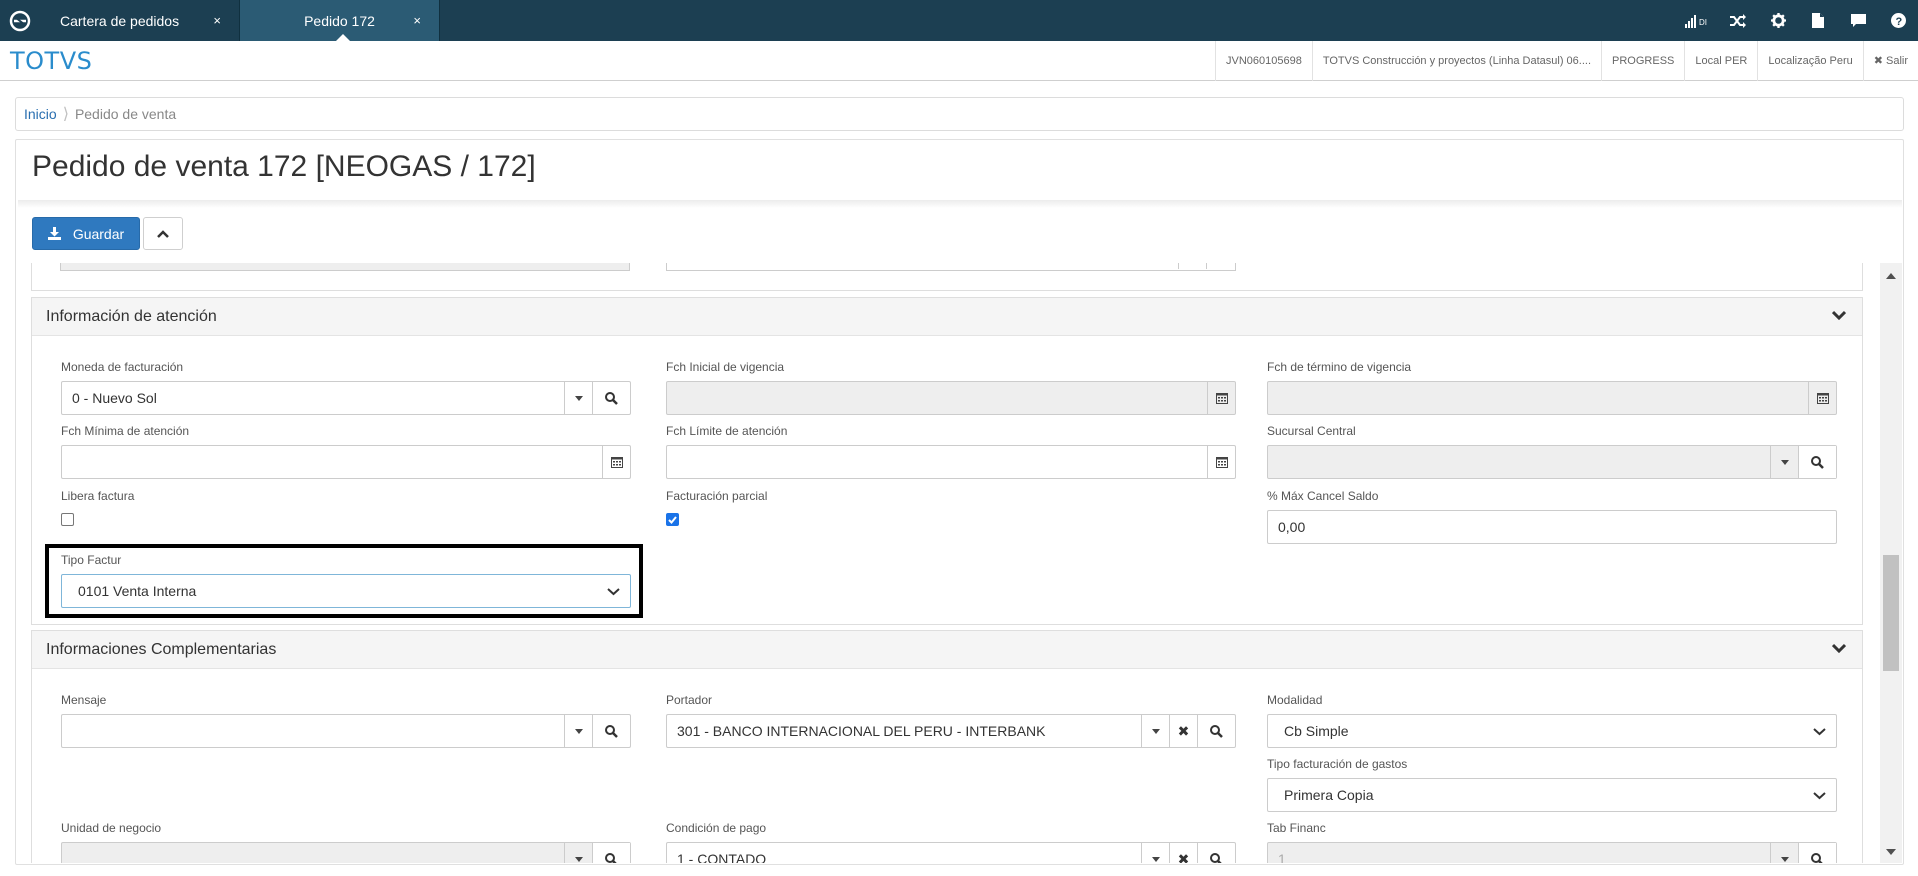 This screenshot has height=876, width=1918. What do you see at coordinates (140, 20) in the screenshot?
I see `tab-cartera-de-pedidos: Cartera de pedidos ×` at bounding box center [140, 20].